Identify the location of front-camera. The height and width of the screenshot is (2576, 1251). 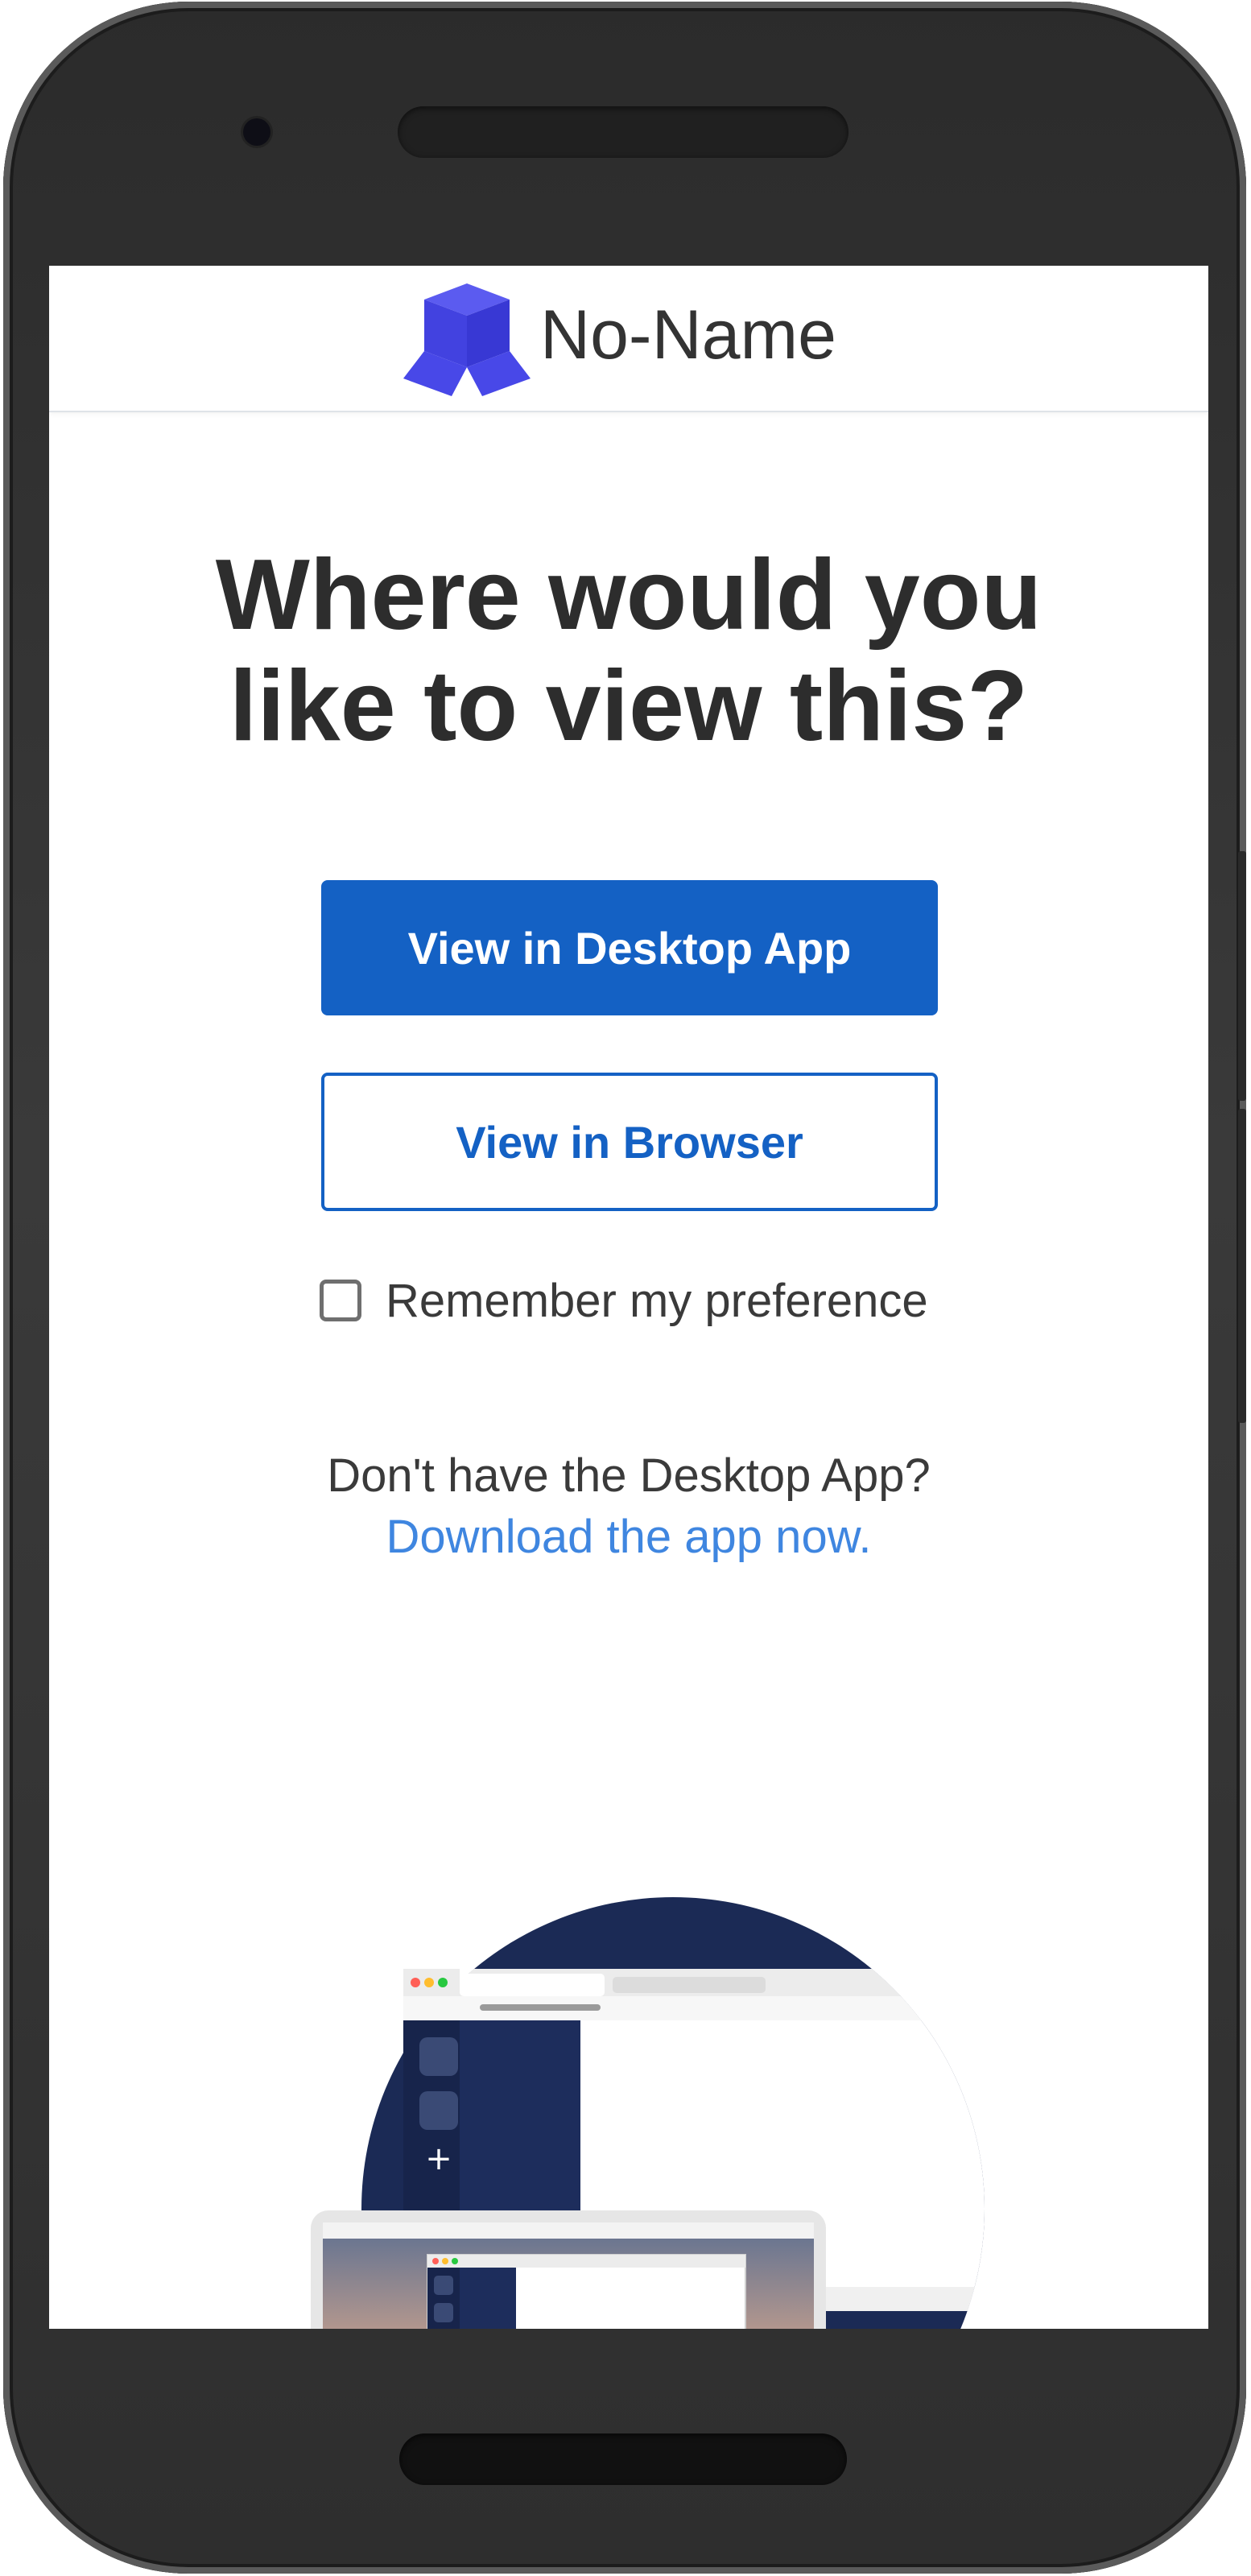
(256, 132).